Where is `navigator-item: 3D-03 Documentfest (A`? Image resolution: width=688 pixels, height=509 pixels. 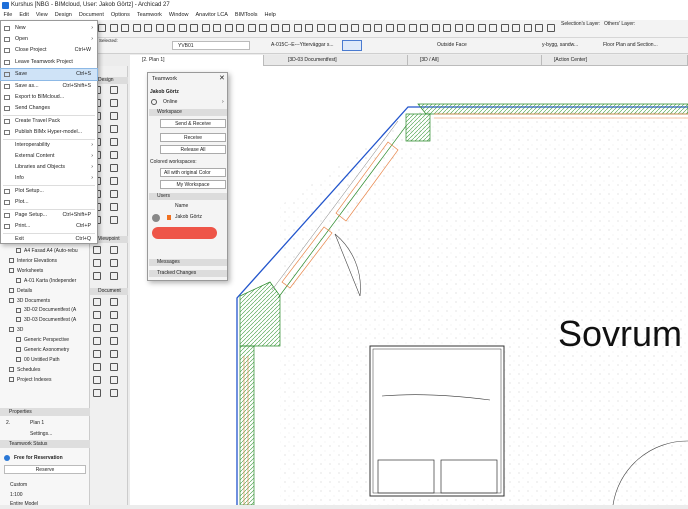 navigator-item: 3D-03 Documentfest (A is located at coordinates (45, 320).